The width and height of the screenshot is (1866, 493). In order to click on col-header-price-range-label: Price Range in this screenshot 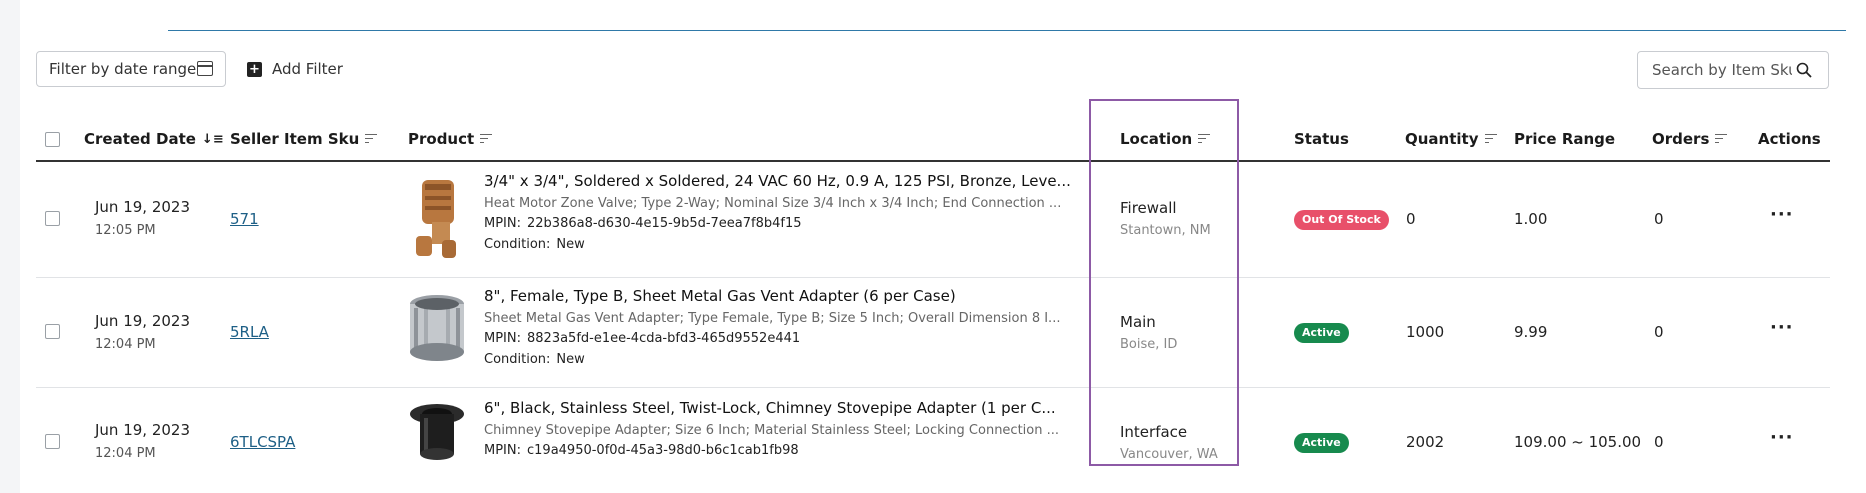, I will do `click(1565, 139)`.